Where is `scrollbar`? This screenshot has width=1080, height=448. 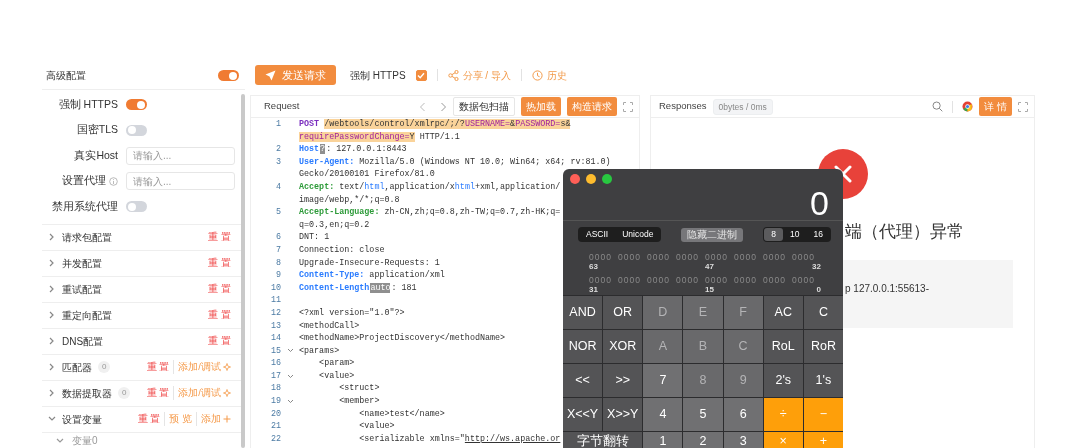 scrollbar is located at coordinates (243, 271).